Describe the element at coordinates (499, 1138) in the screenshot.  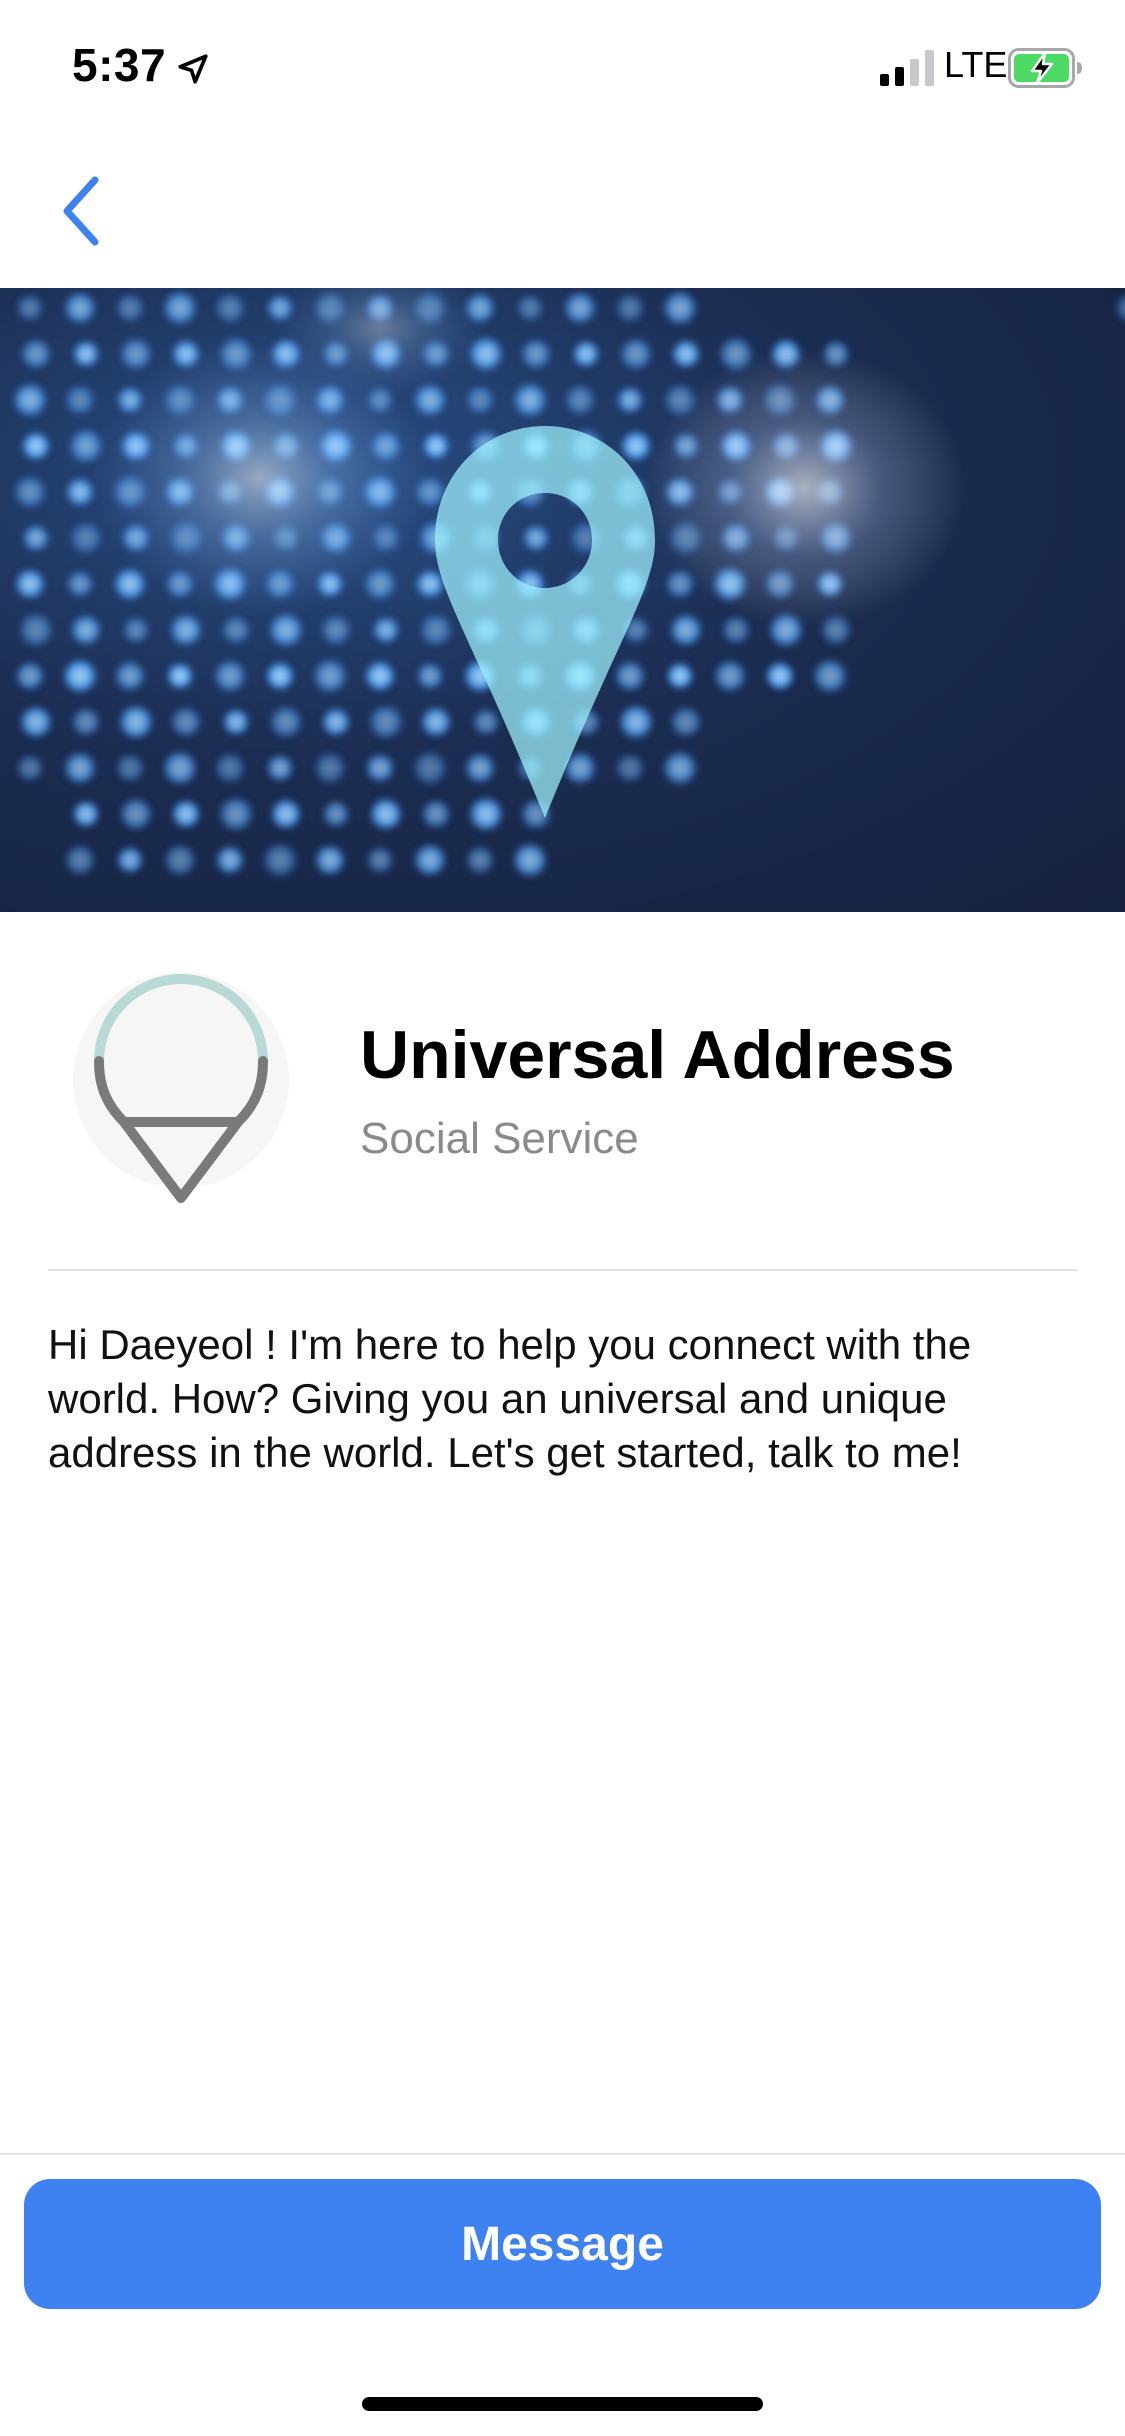
I see `bot-category: Social Service` at that location.